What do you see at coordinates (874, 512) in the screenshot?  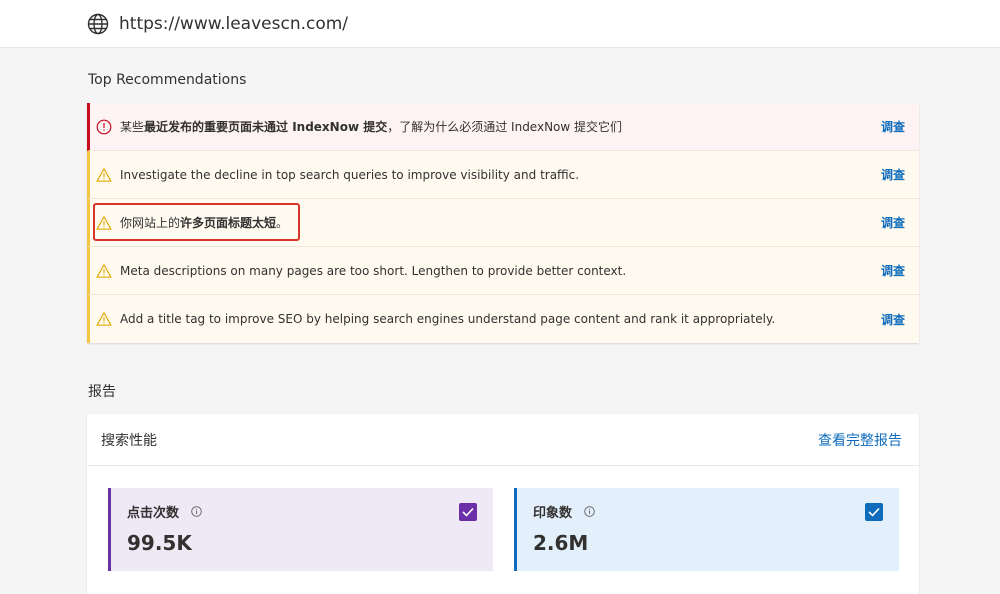 I see `impressions-checkbox` at bounding box center [874, 512].